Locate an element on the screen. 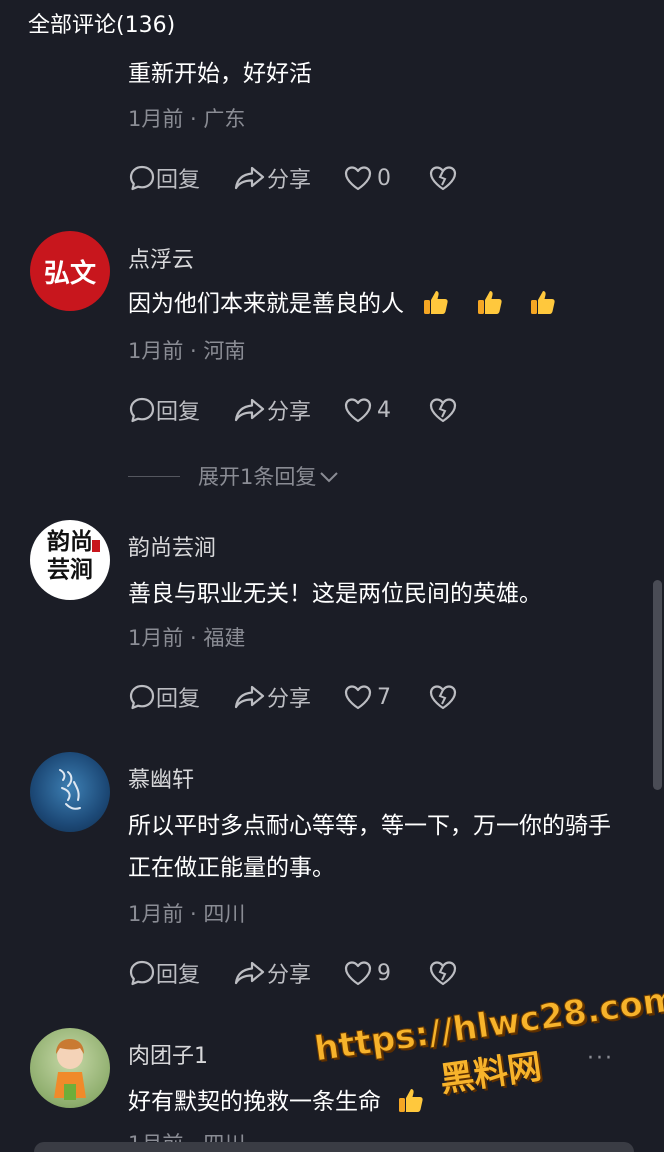  chevron-down-icon is located at coordinates (329, 477).